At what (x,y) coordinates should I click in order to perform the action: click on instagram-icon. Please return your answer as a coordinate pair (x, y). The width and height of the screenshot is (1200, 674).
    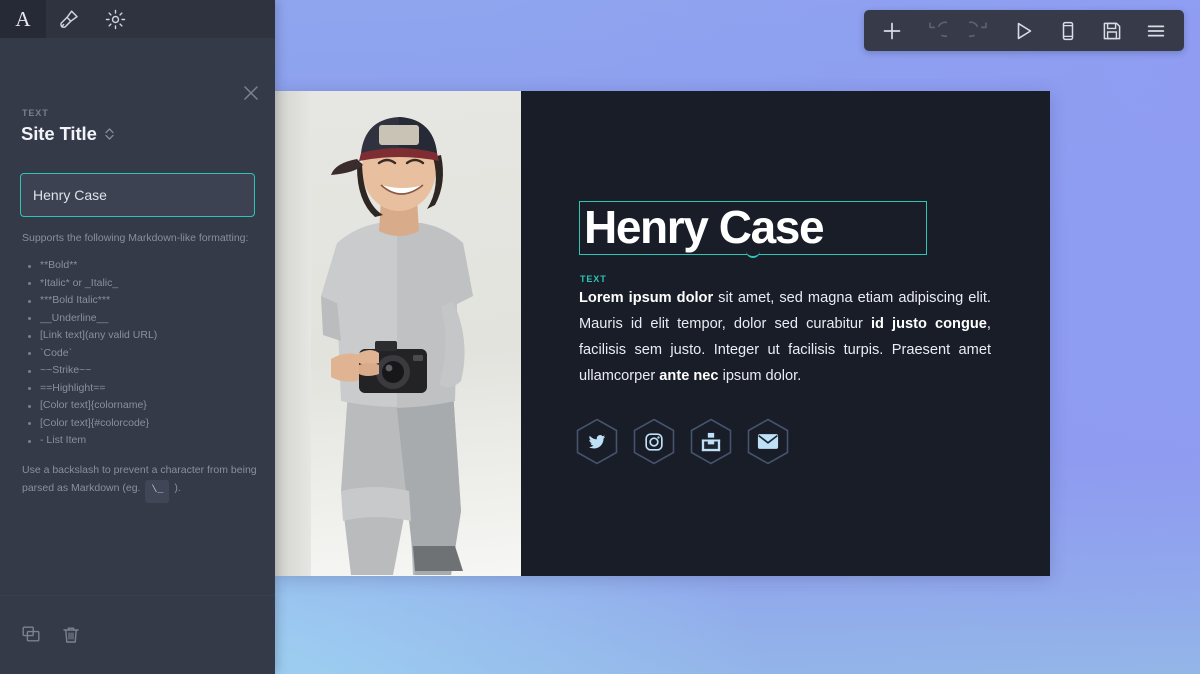
    Looking at the image, I should click on (654, 441).